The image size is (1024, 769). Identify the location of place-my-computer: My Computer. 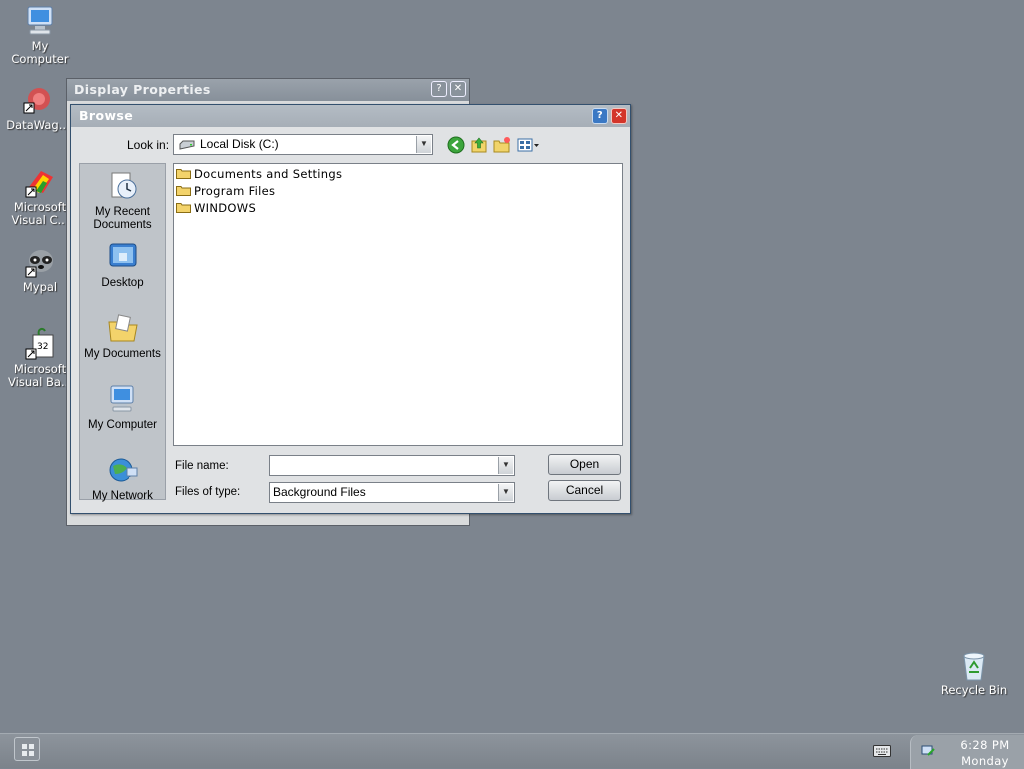
(122, 407).